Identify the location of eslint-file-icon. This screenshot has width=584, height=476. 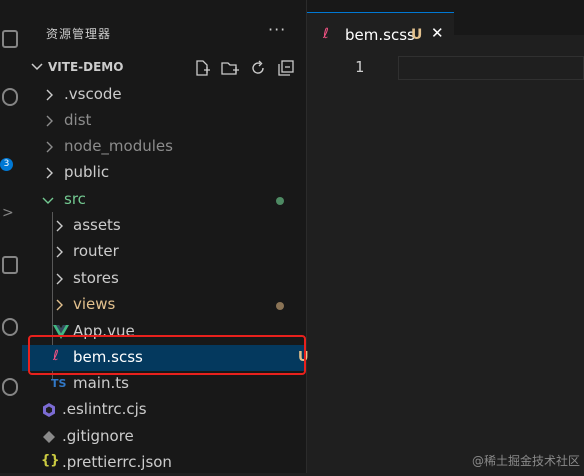
(49, 410).